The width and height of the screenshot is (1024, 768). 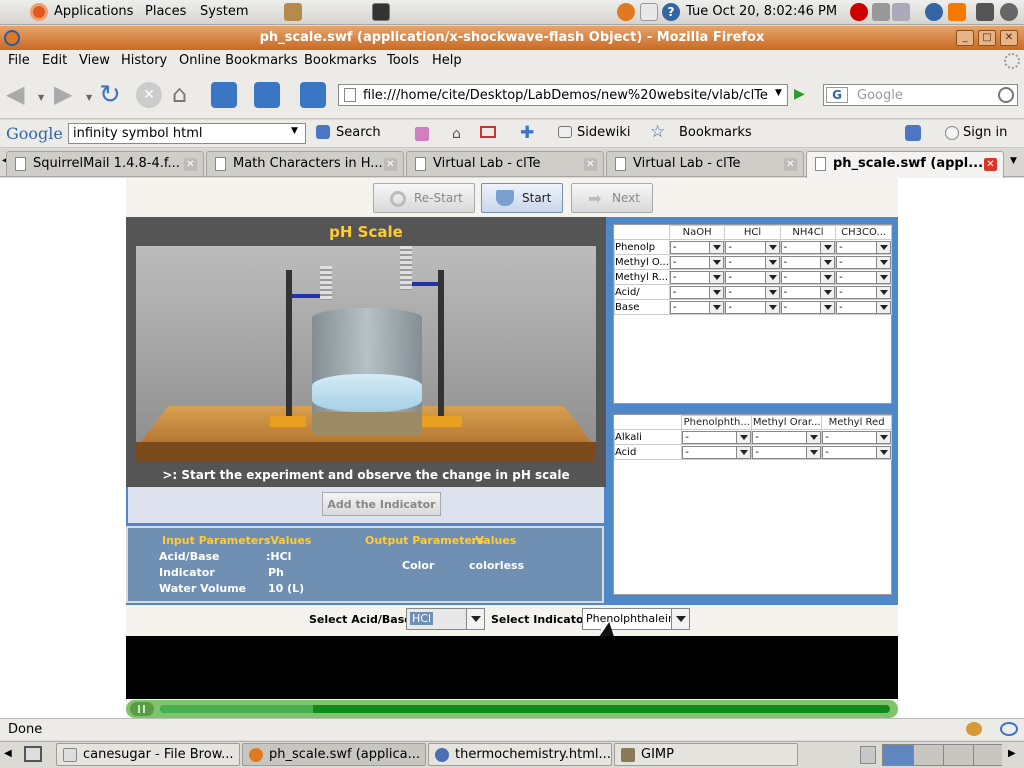 What do you see at coordinates (94, 60) in the screenshot?
I see `menu-view: View` at bounding box center [94, 60].